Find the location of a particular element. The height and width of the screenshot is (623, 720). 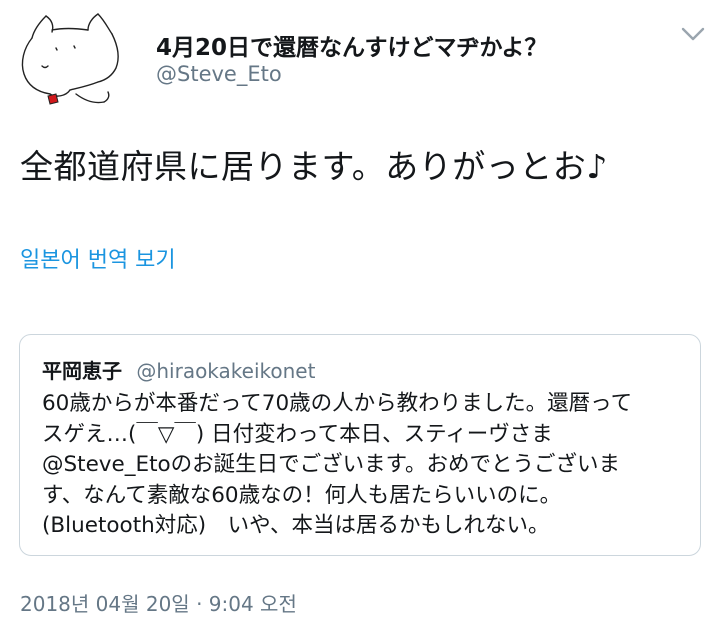

quoted-text-line: (Bluetooth対応) いや、本当は居るかもしれない。 is located at coordinates (296, 525).